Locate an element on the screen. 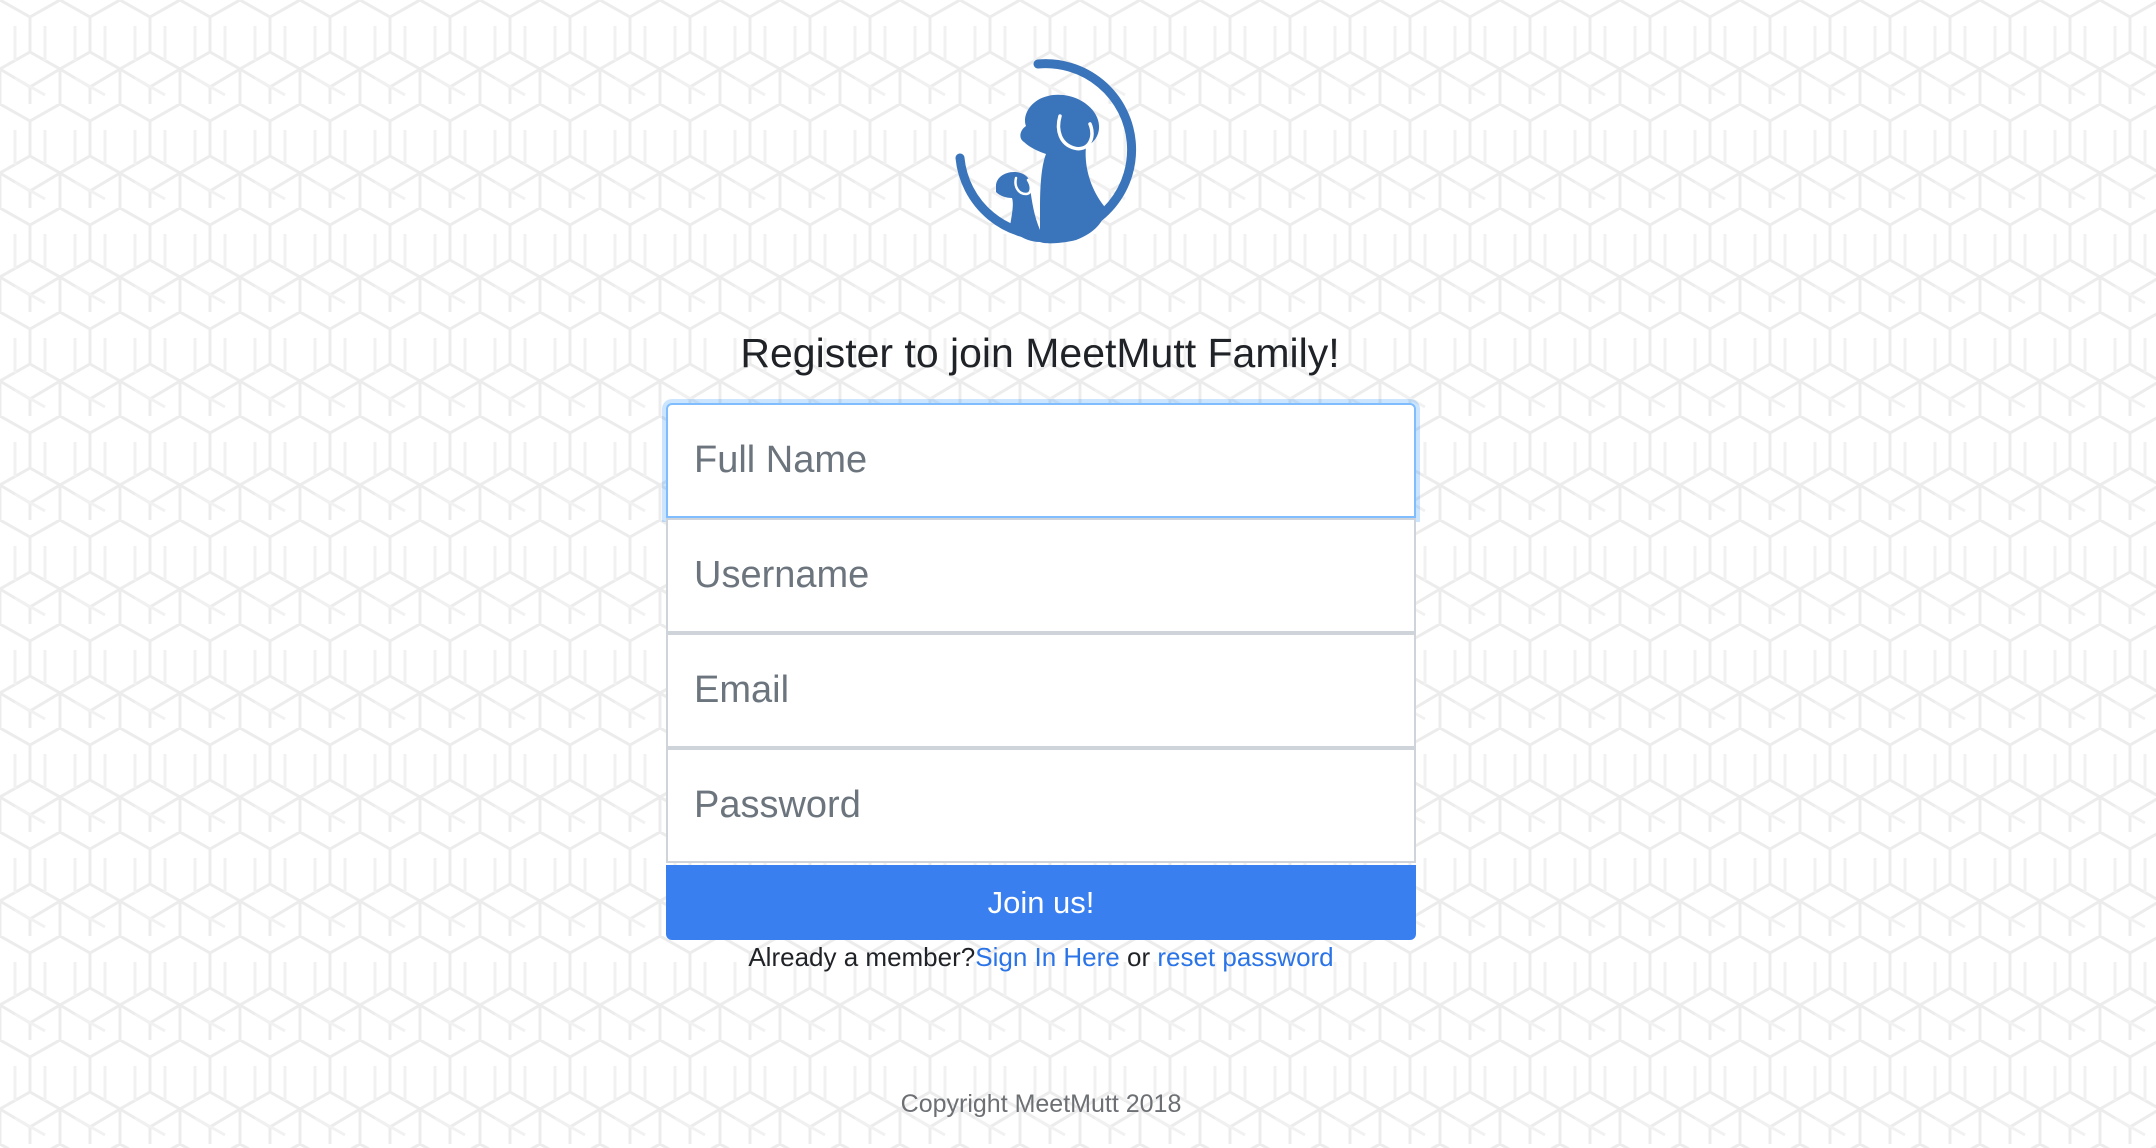 The height and width of the screenshot is (1148, 2156). full-name-input is located at coordinates (1041, 460).